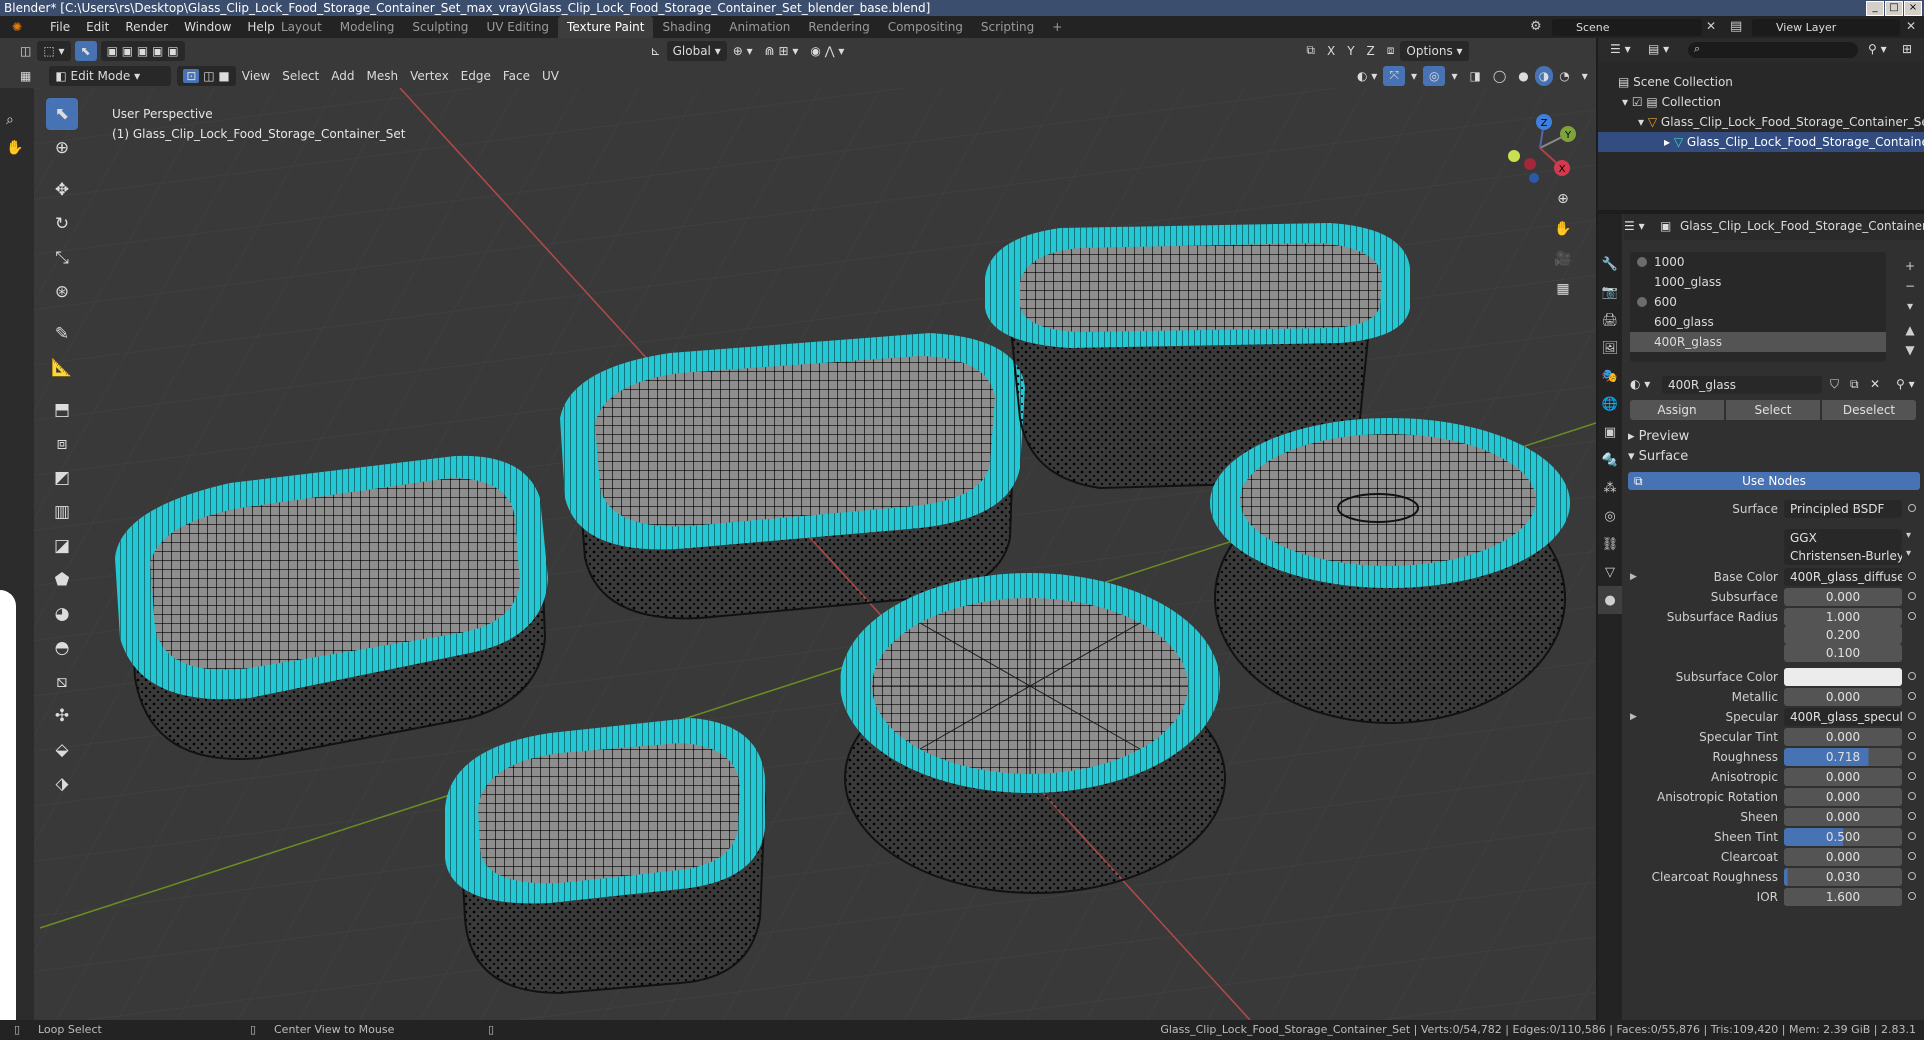  Describe the element at coordinates (1563, 229) in the screenshot. I see `pan-hand-icon: ✋` at that location.